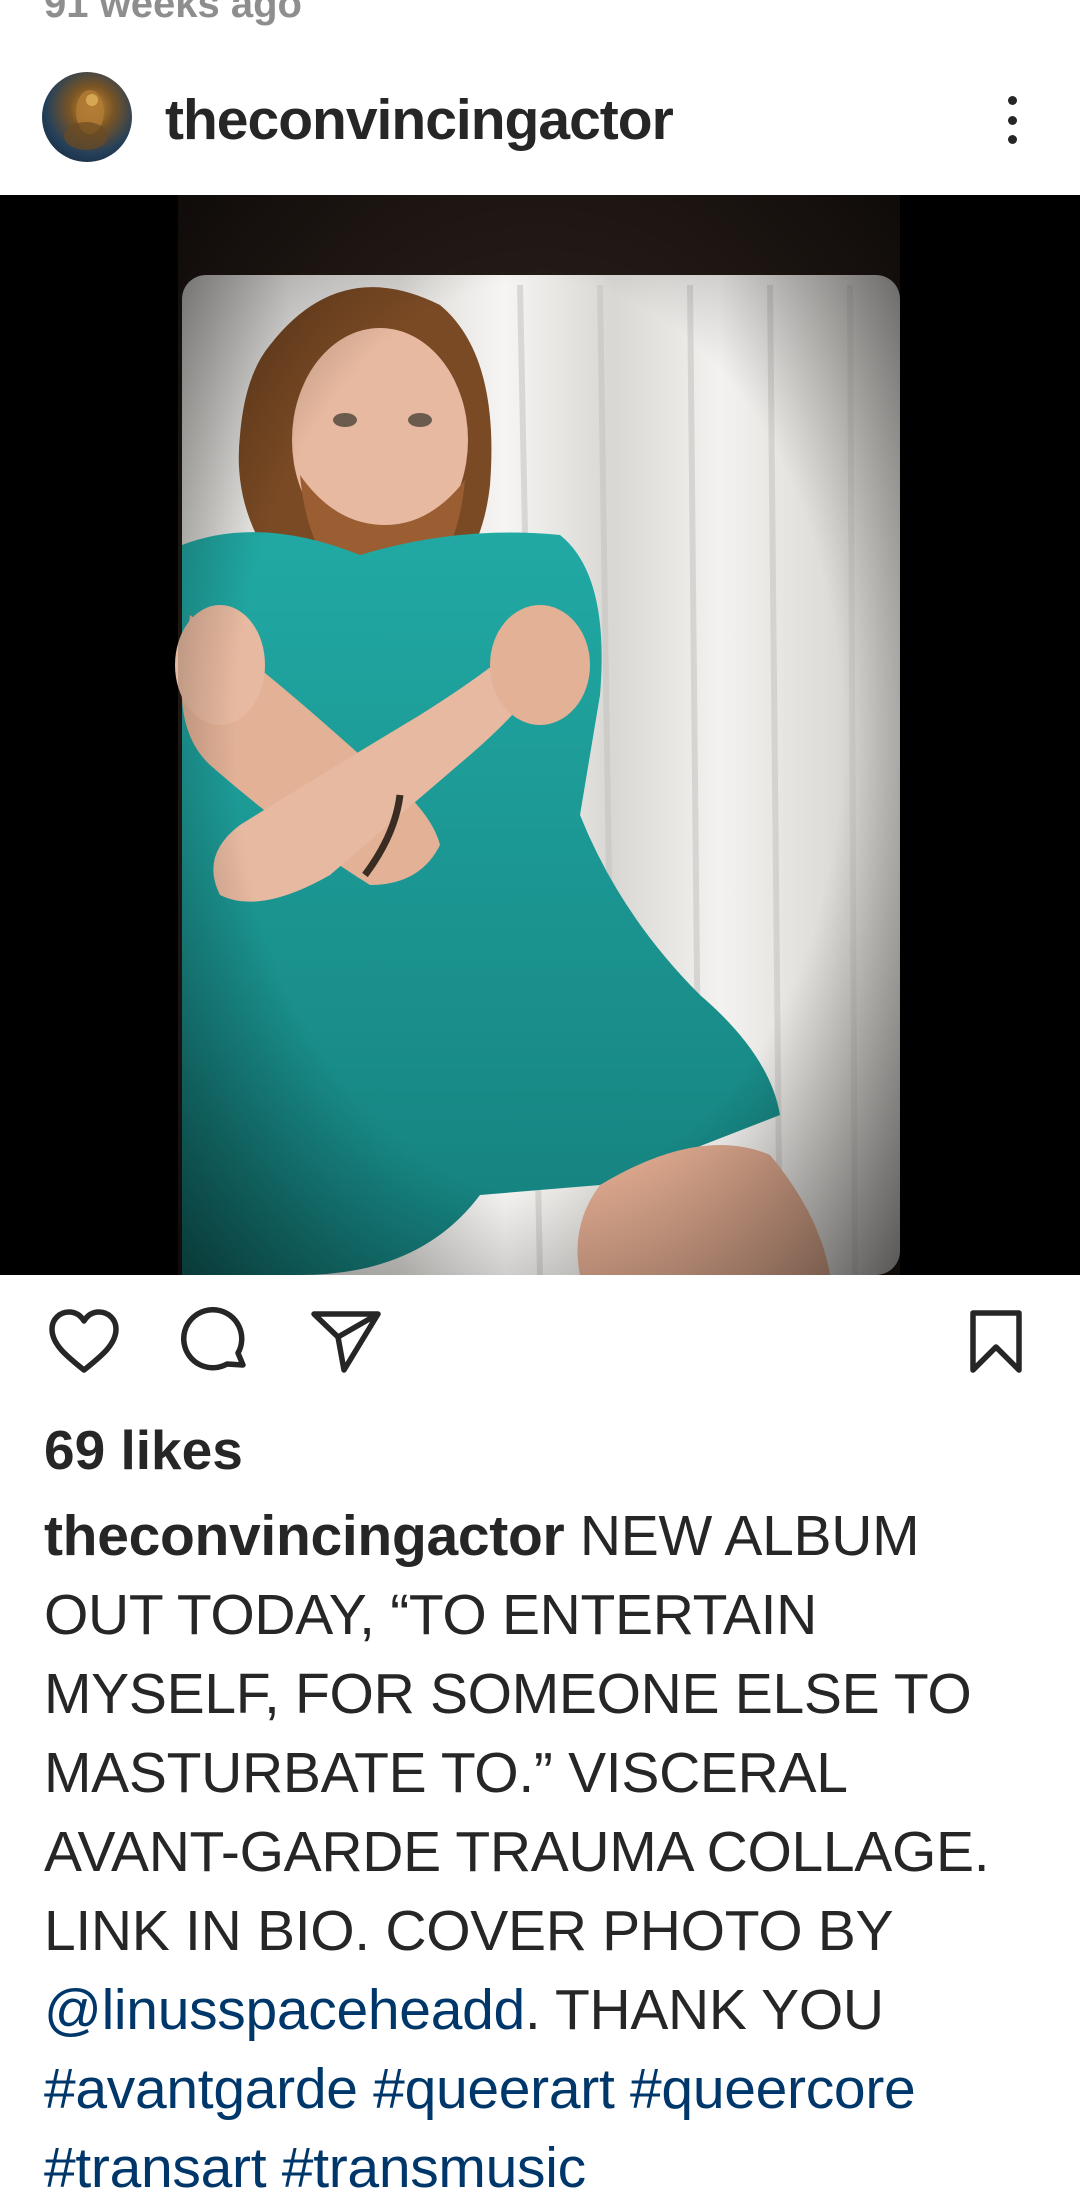 The width and height of the screenshot is (1080, 2208). Describe the element at coordinates (540, 1342) in the screenshot. I see `post-actions` at that location.